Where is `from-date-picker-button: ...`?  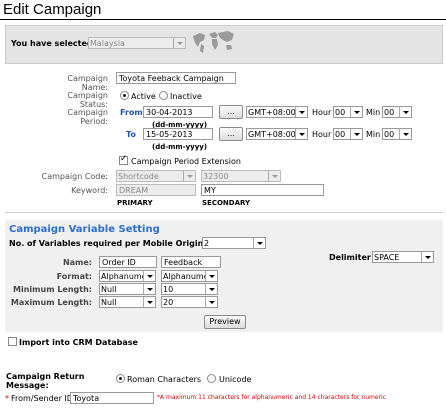 from-date-picker-button: ... is located at coordinates (231, 112).